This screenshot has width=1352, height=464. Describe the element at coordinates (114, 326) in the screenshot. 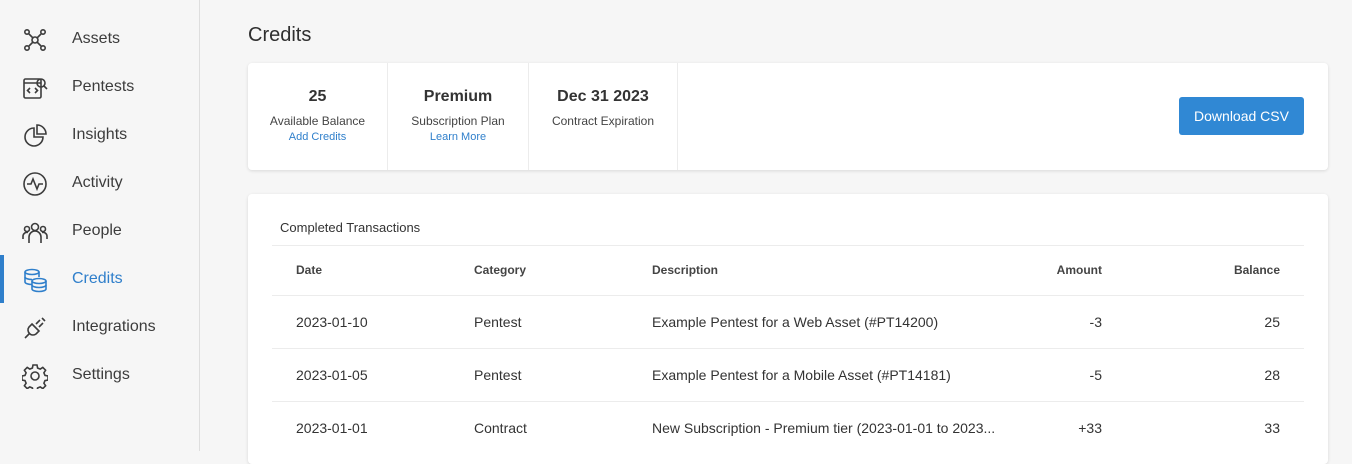

I see `sidebar-item-label: Integrations` at that location.